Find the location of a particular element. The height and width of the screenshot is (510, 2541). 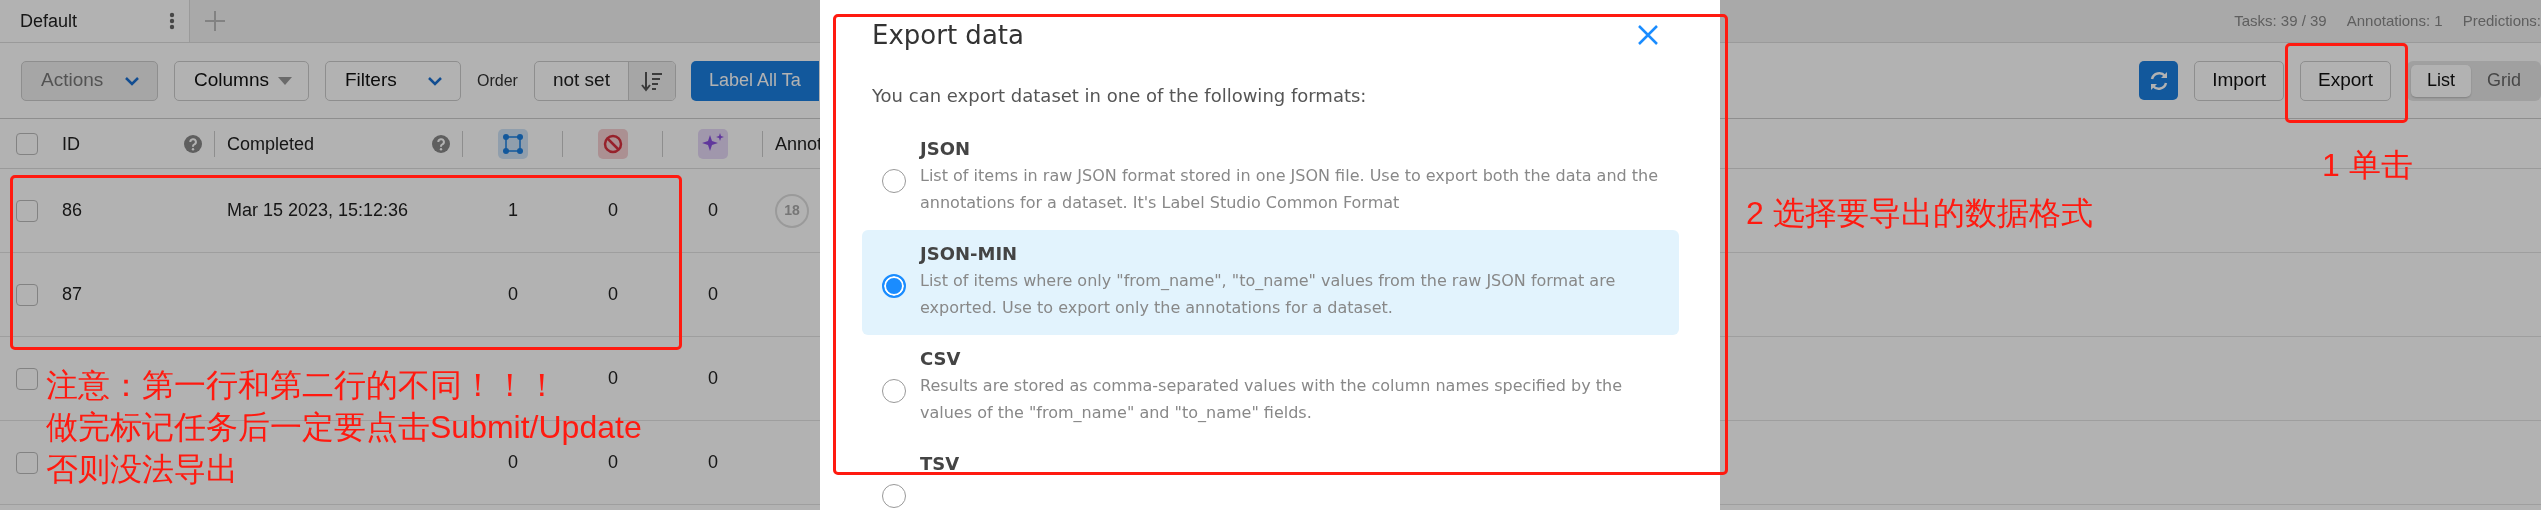

annotation-text: 做完标记任务后一定要点击Submit/Update is located at coordinates (344, 427).